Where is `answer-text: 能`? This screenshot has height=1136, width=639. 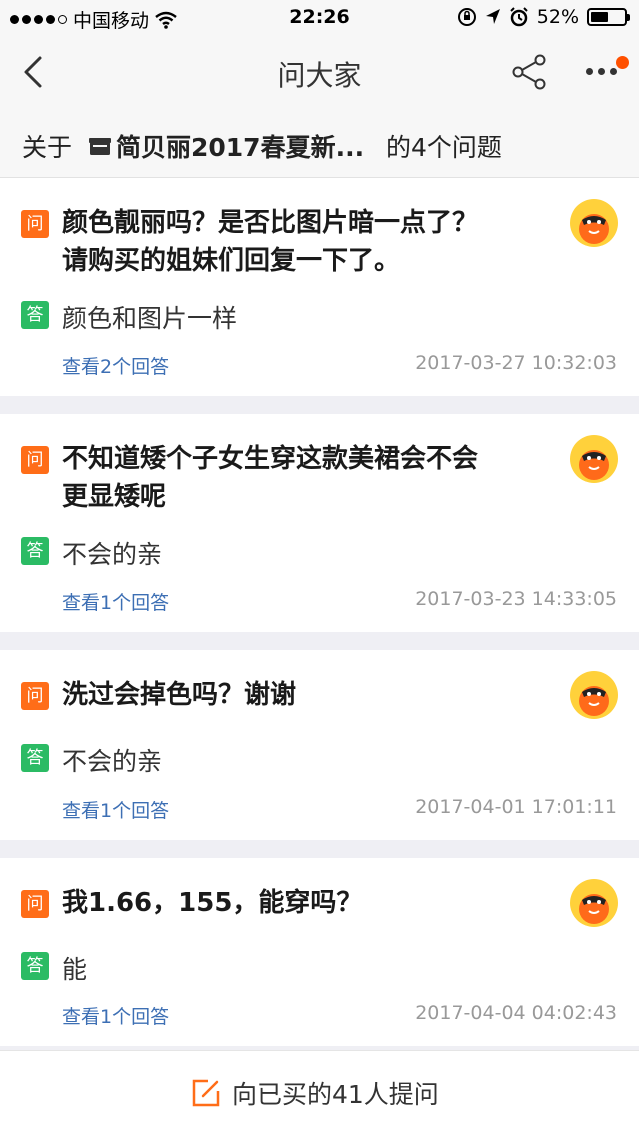 answer-text: 能 is located at coordinates (75, 969).